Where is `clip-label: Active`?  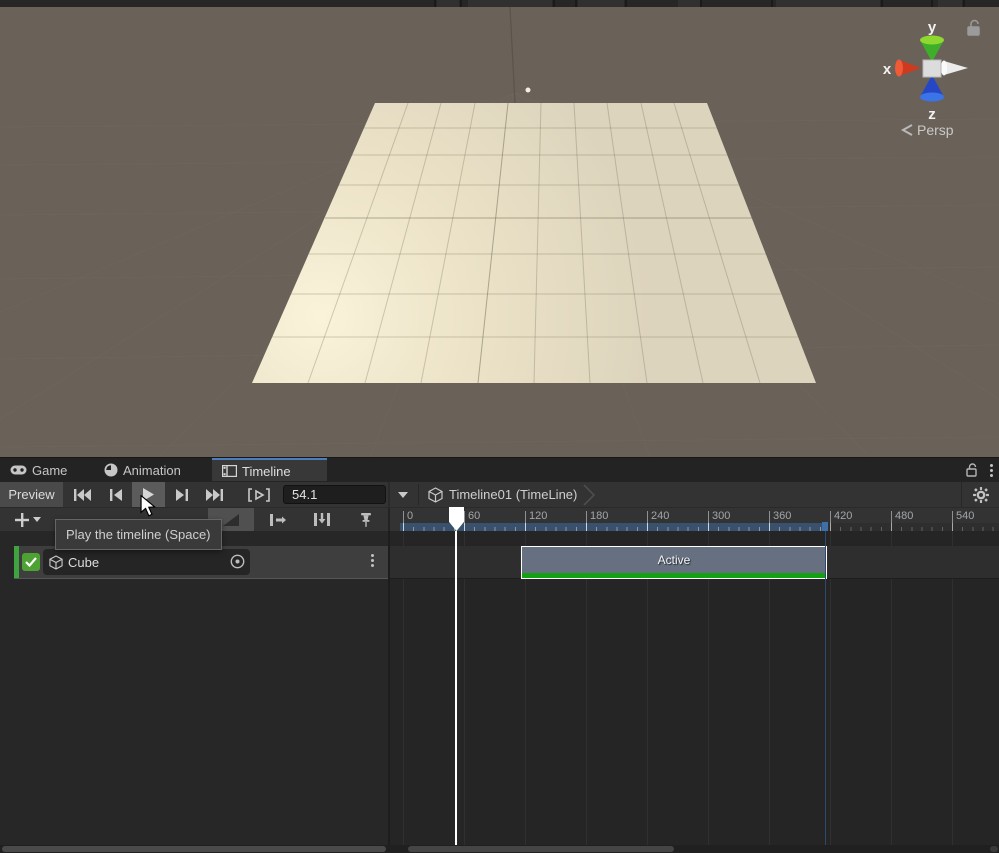 clip-label: Active is located at coordinates (674, 560).